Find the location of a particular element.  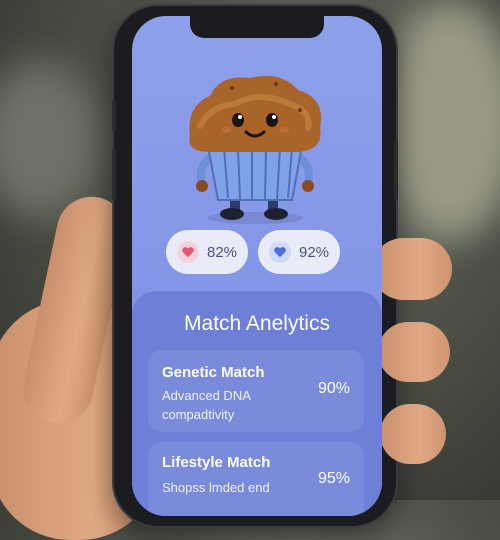

phone-notch is located at coordinates (257, 27).